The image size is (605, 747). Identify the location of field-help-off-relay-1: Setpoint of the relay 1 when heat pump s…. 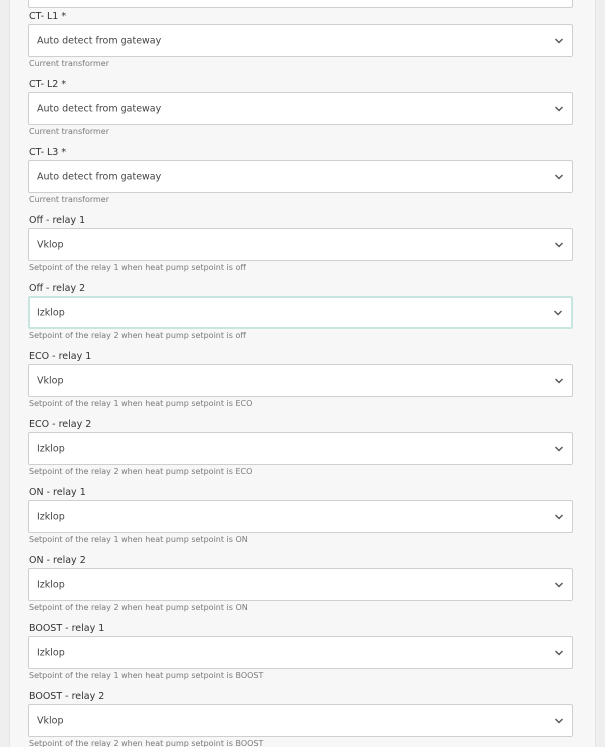
(137, 267).